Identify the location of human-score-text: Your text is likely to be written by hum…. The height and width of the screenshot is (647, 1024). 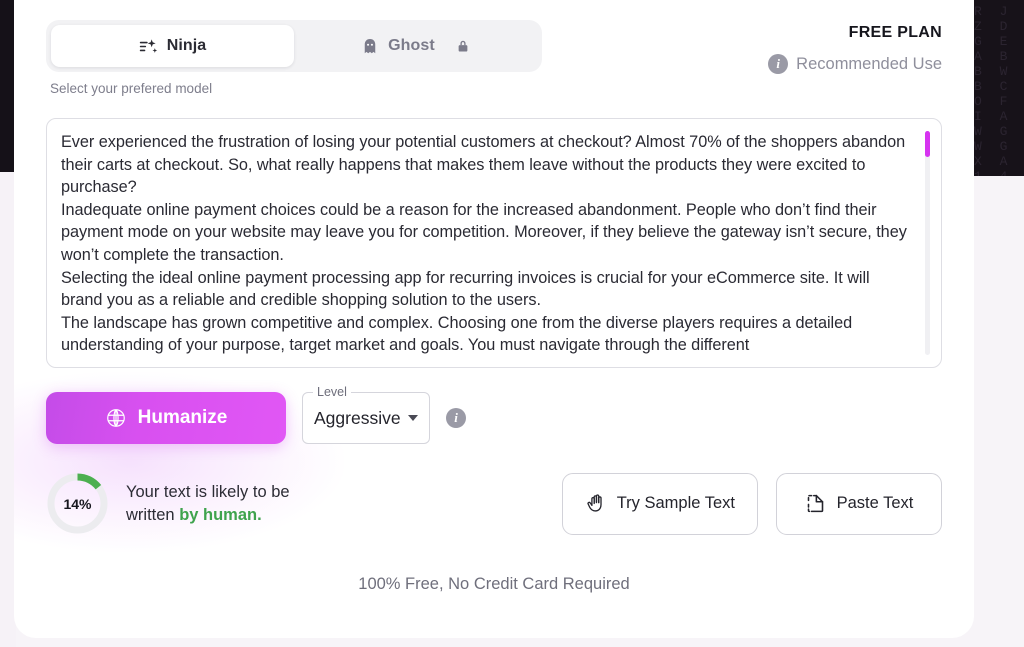
(208, 504).